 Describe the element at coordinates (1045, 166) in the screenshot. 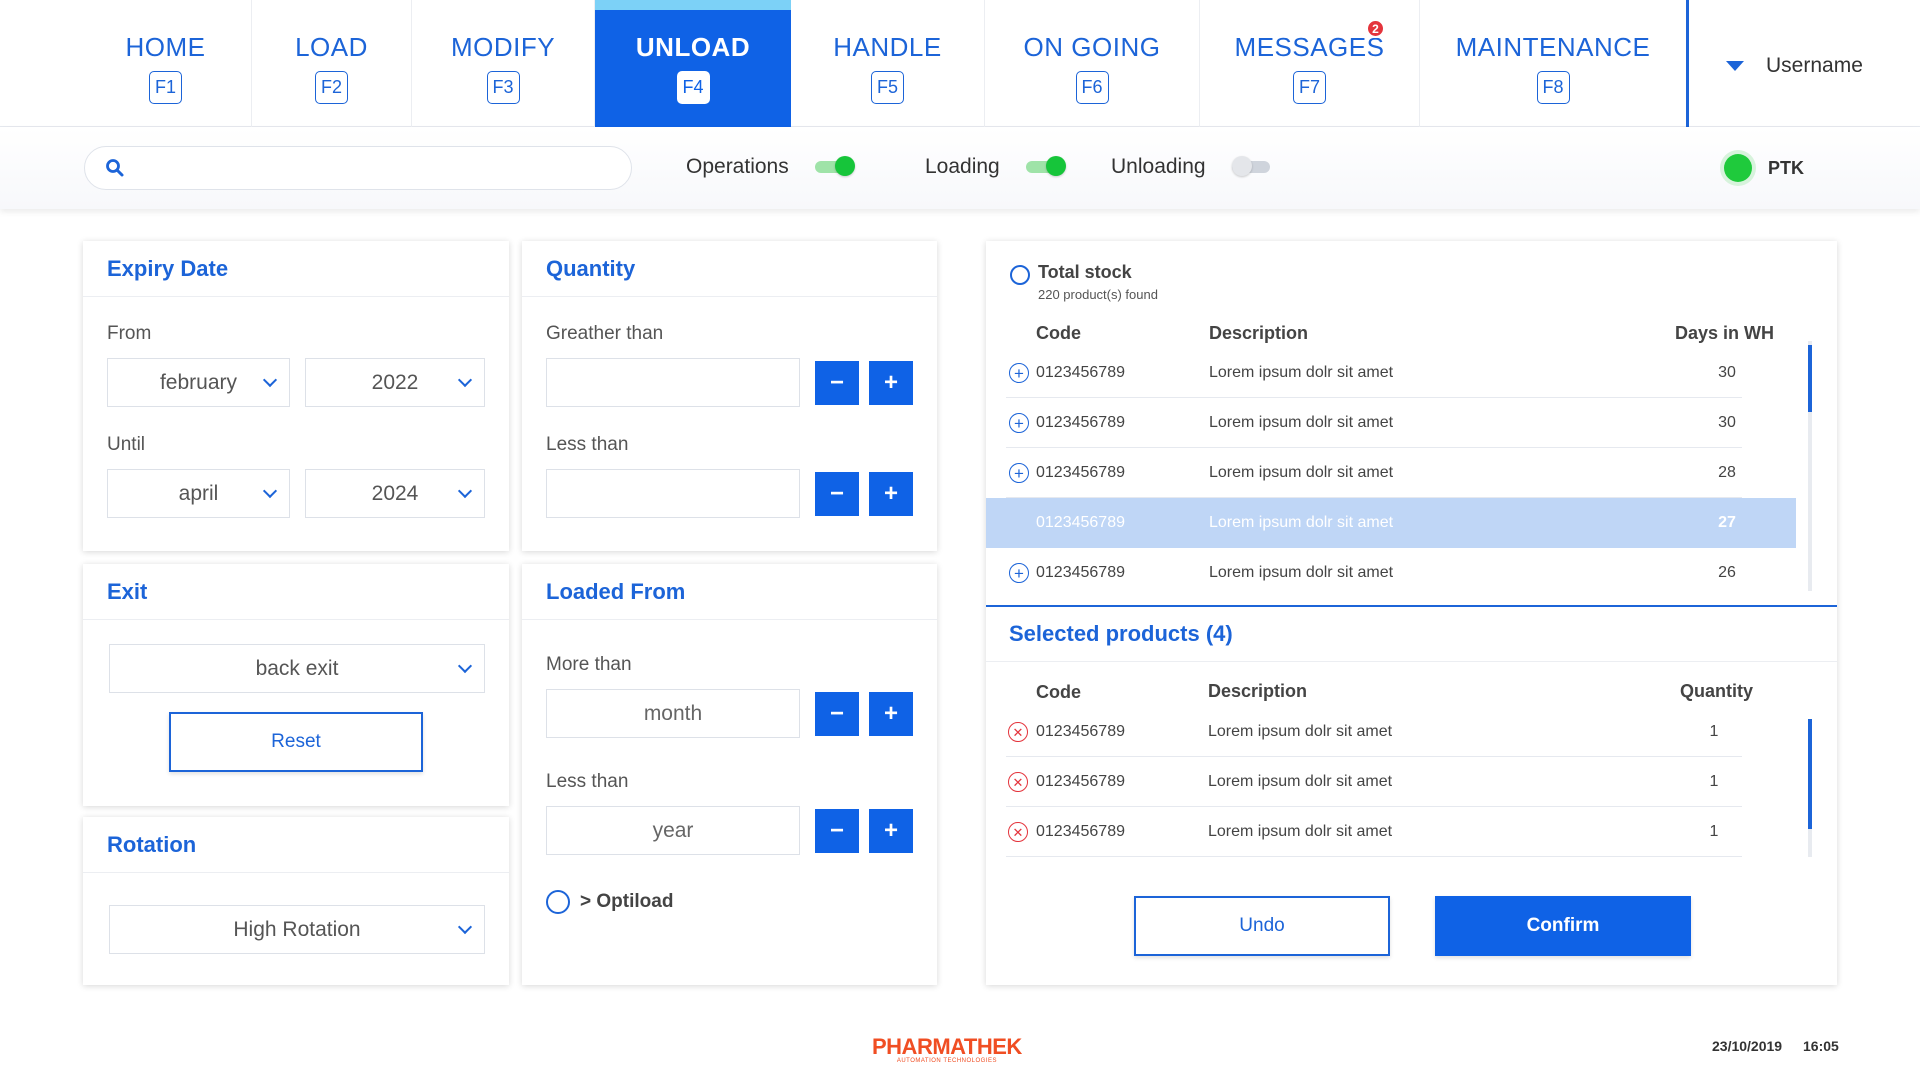

I see `loading-switch` at that location.